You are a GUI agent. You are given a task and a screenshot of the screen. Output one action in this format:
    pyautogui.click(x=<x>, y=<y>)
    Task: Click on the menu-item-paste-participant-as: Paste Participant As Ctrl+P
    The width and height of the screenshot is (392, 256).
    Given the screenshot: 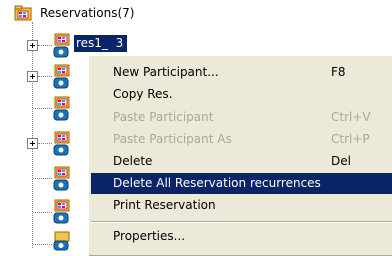 What is the action you would take?
    pyautogui.click(x=241, y=139)
    